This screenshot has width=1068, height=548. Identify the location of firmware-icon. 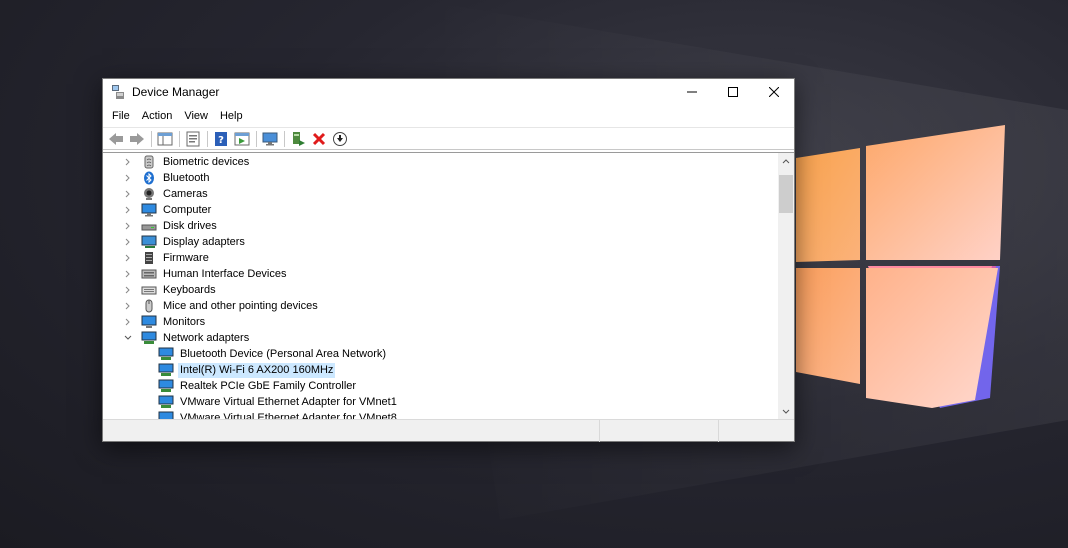
(149, 258).